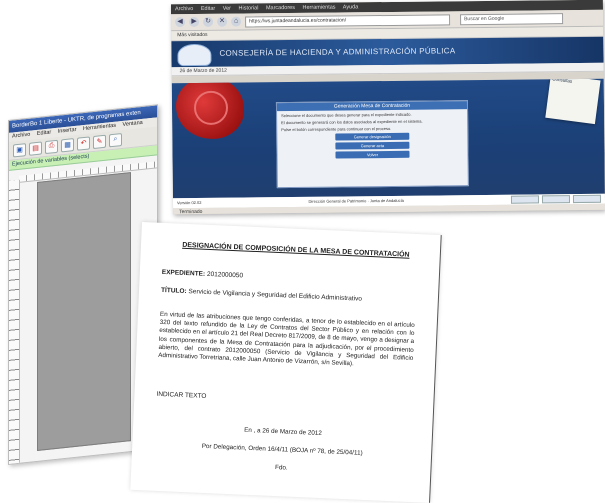 The image size is (605, 503). What do you see at coordinates (183, 273) in the screenshot?
I see `expediente-label: EXPEDIENTE:` at bounding box center [183, 273].